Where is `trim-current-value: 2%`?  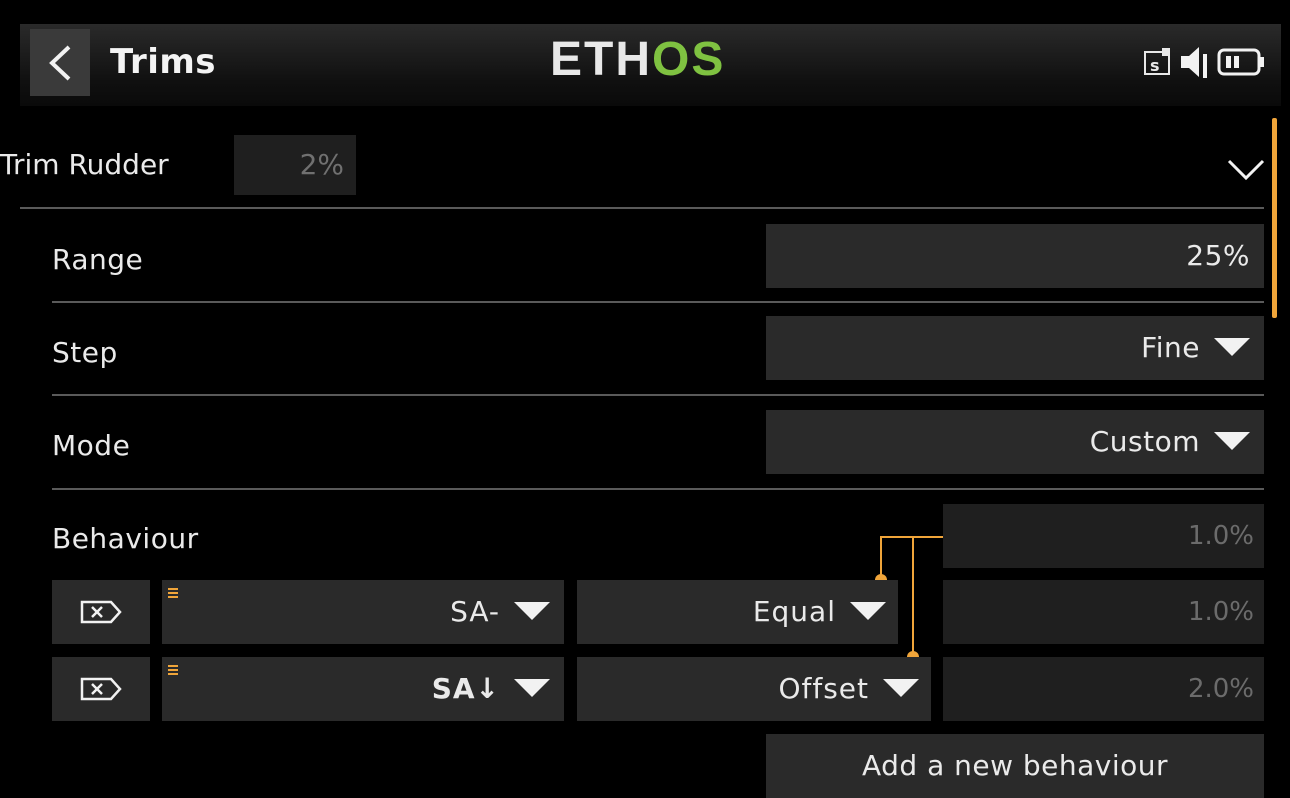 trim-current-value: 2% is located at coordinates (295, 165).